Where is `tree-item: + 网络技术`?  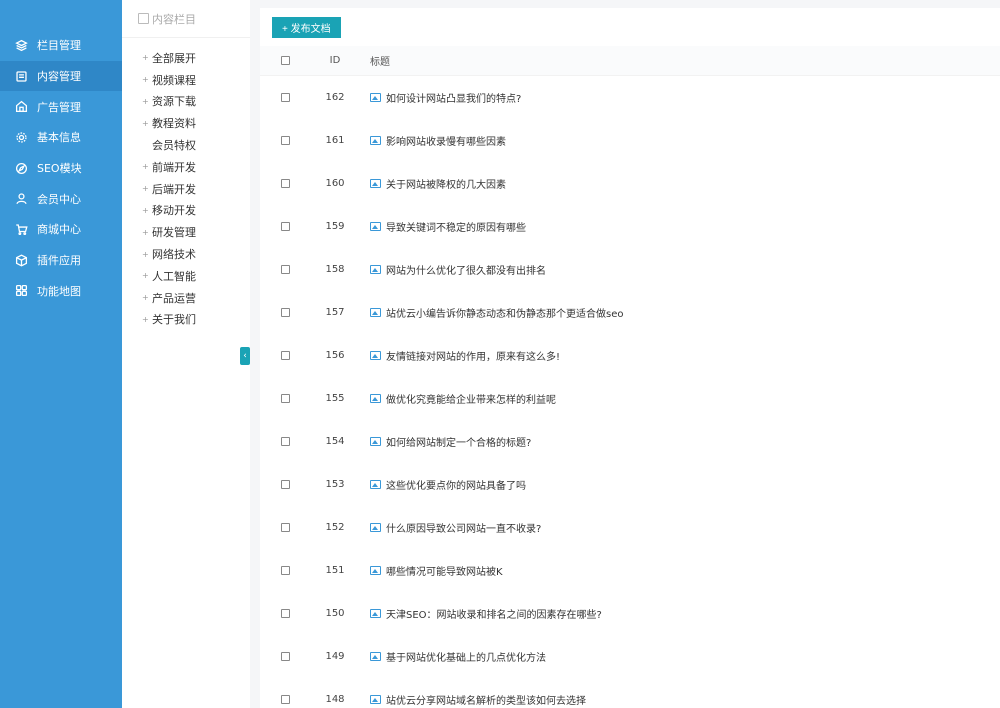 tree-item: + 网络技术 is located at coordinates (186, 254).